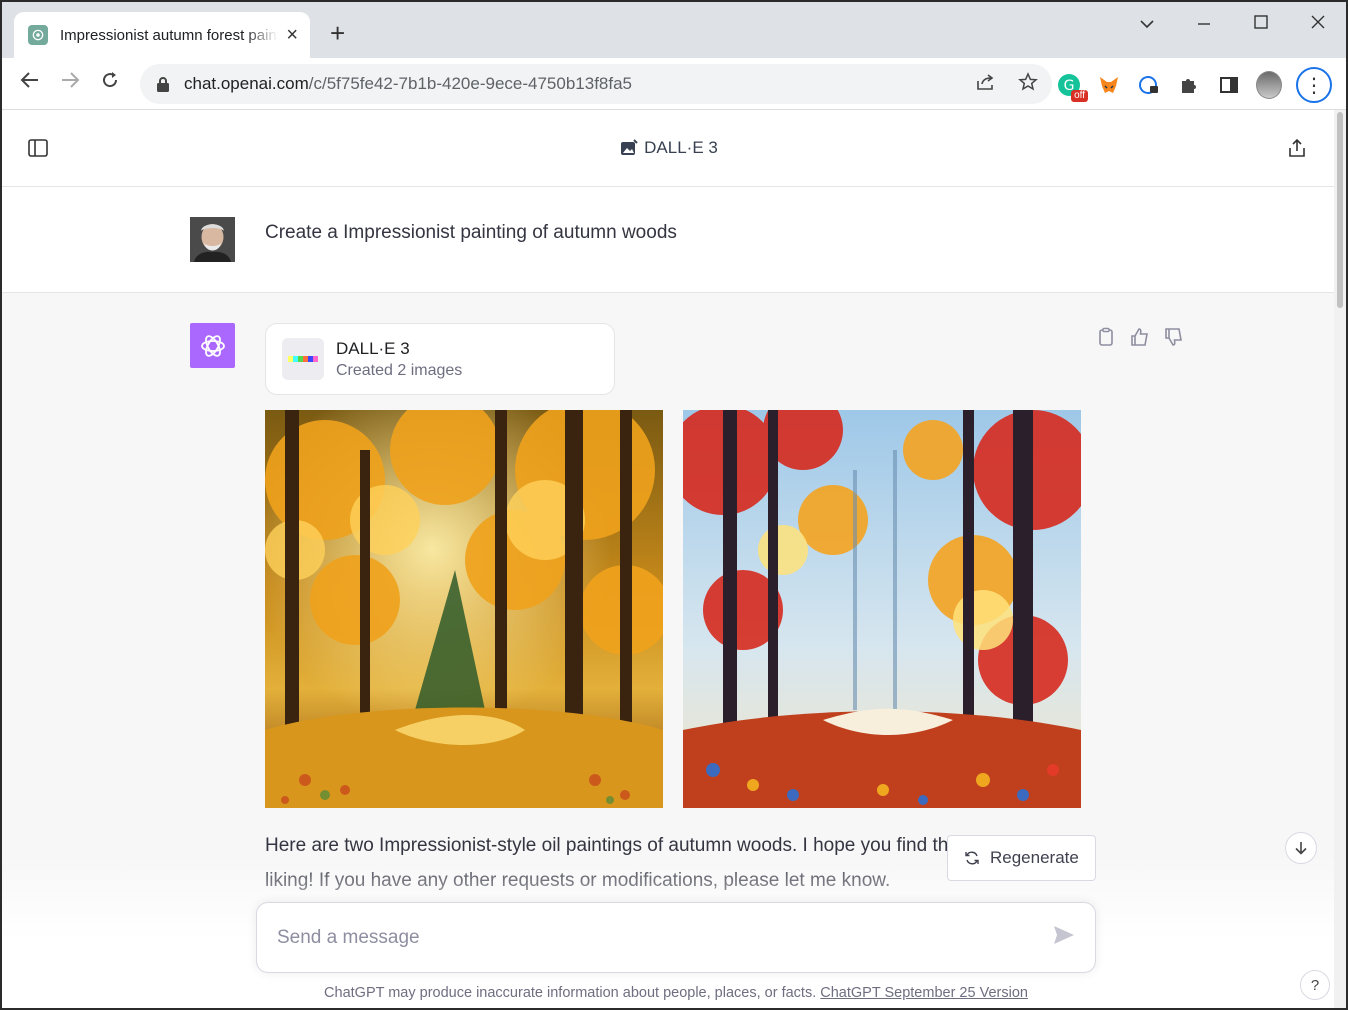 This screenshot has height=1010, width=1348. What do you see at coordinates (70, 83) in the screenshot?
I see `forward-arrow-icon` at bounding box center [70, 83].